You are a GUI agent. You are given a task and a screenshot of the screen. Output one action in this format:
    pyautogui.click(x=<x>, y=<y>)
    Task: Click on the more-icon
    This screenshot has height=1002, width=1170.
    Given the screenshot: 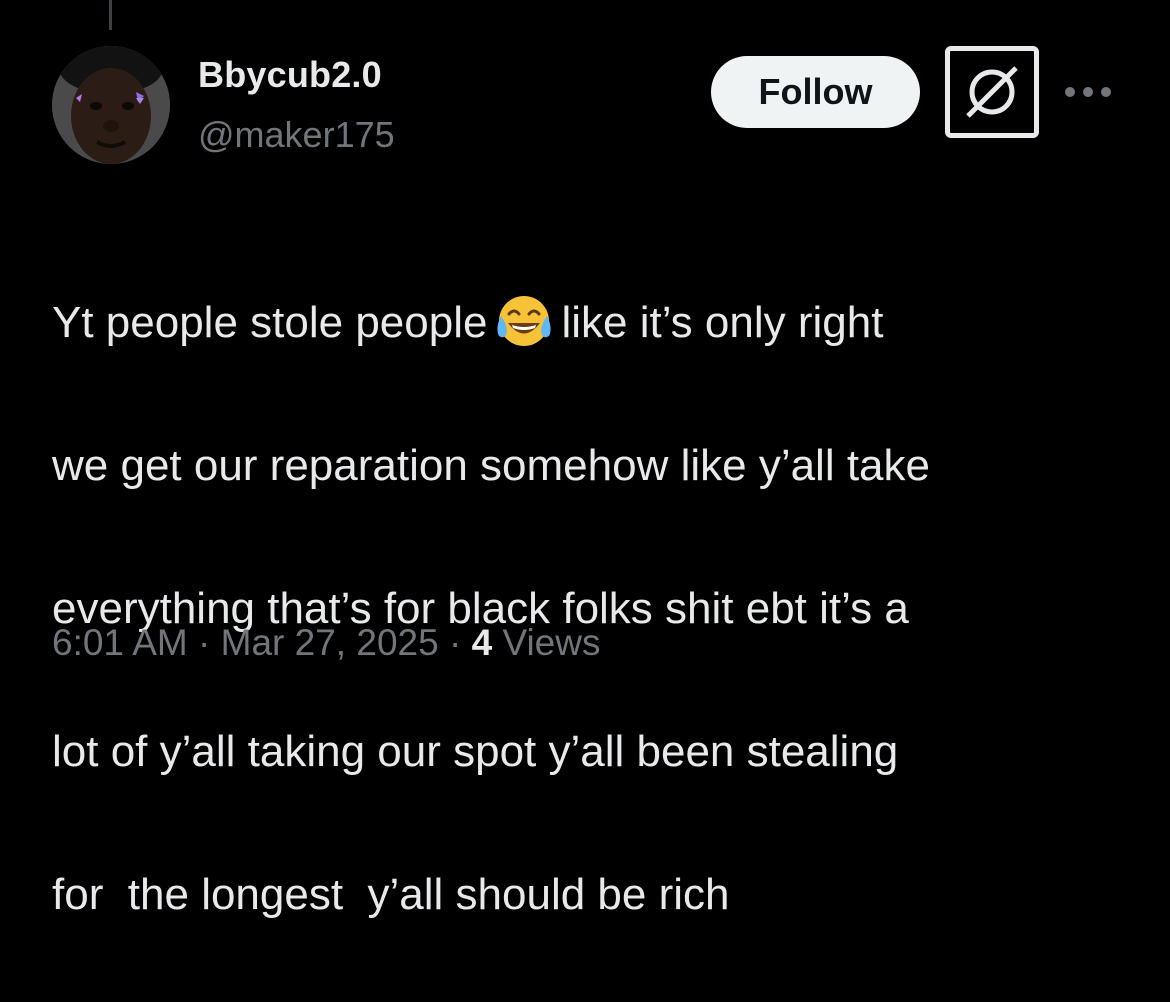 What is the action you would take?
    pyautogui.click(x=1088, y=92)
    